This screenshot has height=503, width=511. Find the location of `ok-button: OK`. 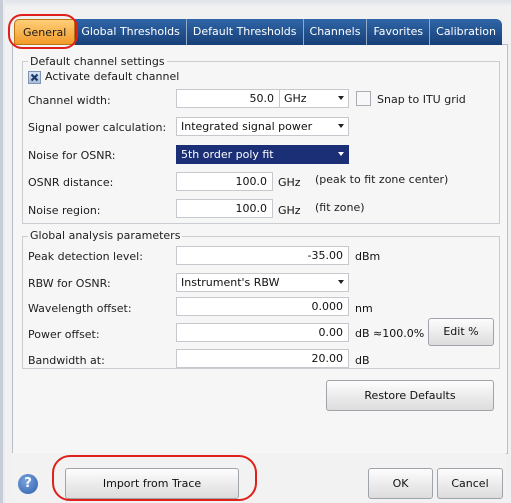

ok-button: OK is located at coordinates (400, 483).